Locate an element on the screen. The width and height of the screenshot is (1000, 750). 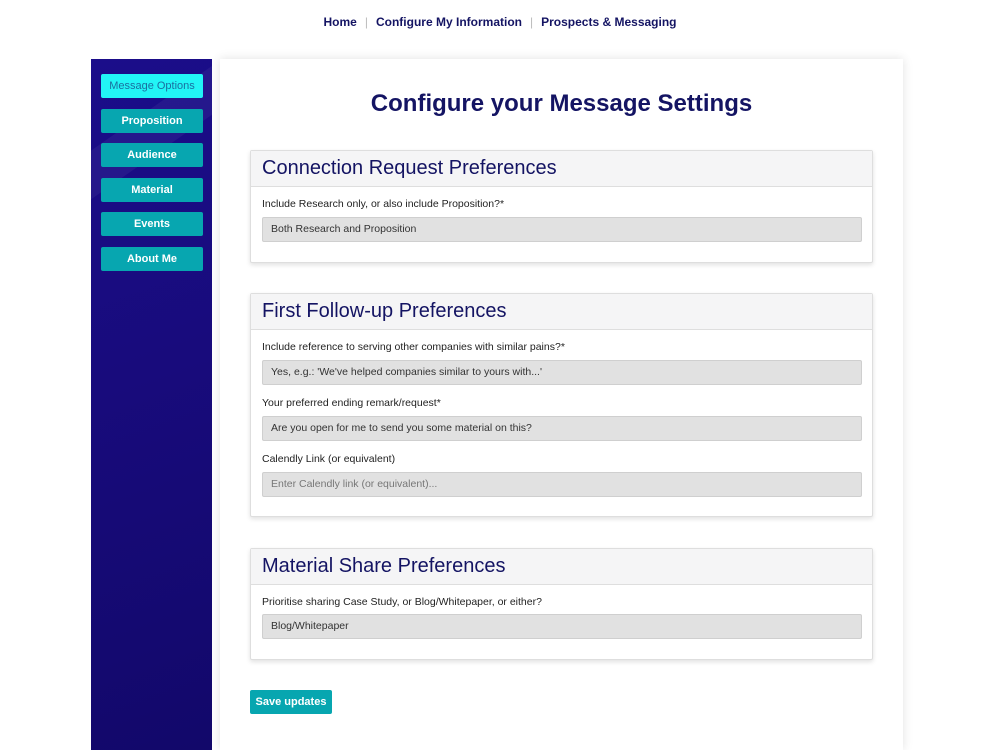
nav-home-link: Home is located at coordinates (340, 22).